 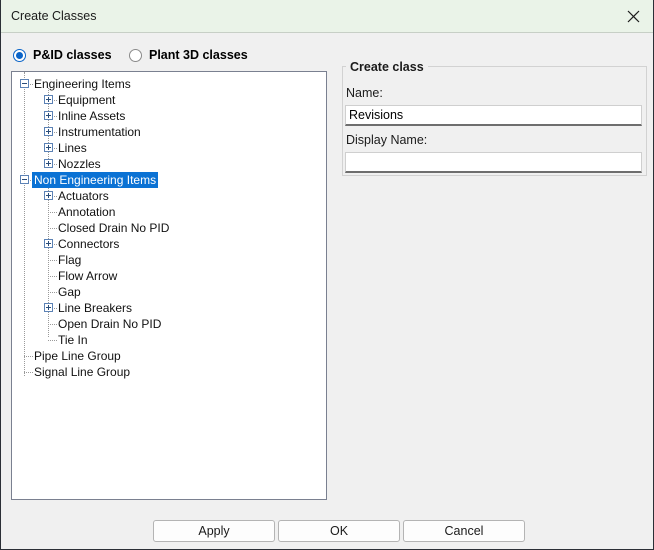 I want to click on tree-item-signal-line-group: Signal Line Group, so click(x=169, y=372).